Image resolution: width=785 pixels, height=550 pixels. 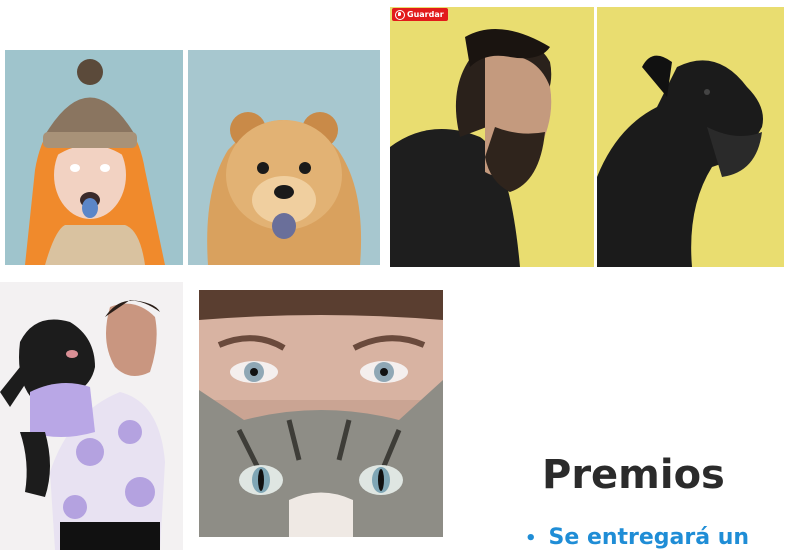 What do you see at coordinates (284, 157) in the screenshot?
I see `photo-chow-chow-puppy` at bounding box center [284, 157].